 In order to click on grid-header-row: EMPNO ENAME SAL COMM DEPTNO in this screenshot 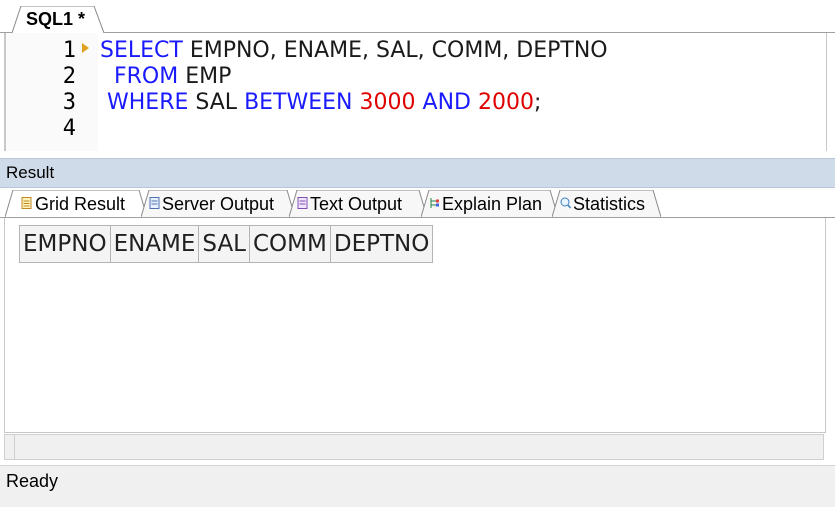, I will do `click(226, 244)`.